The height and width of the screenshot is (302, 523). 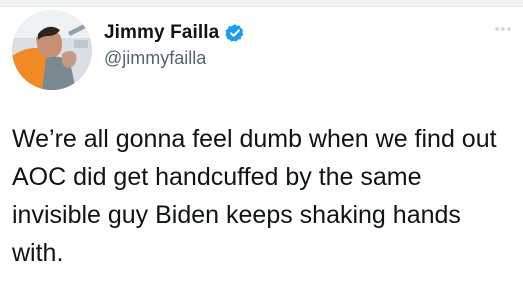 I want to click on author-block: Jimmy Failla @jimmyfailla, so click(x=174, y=44).